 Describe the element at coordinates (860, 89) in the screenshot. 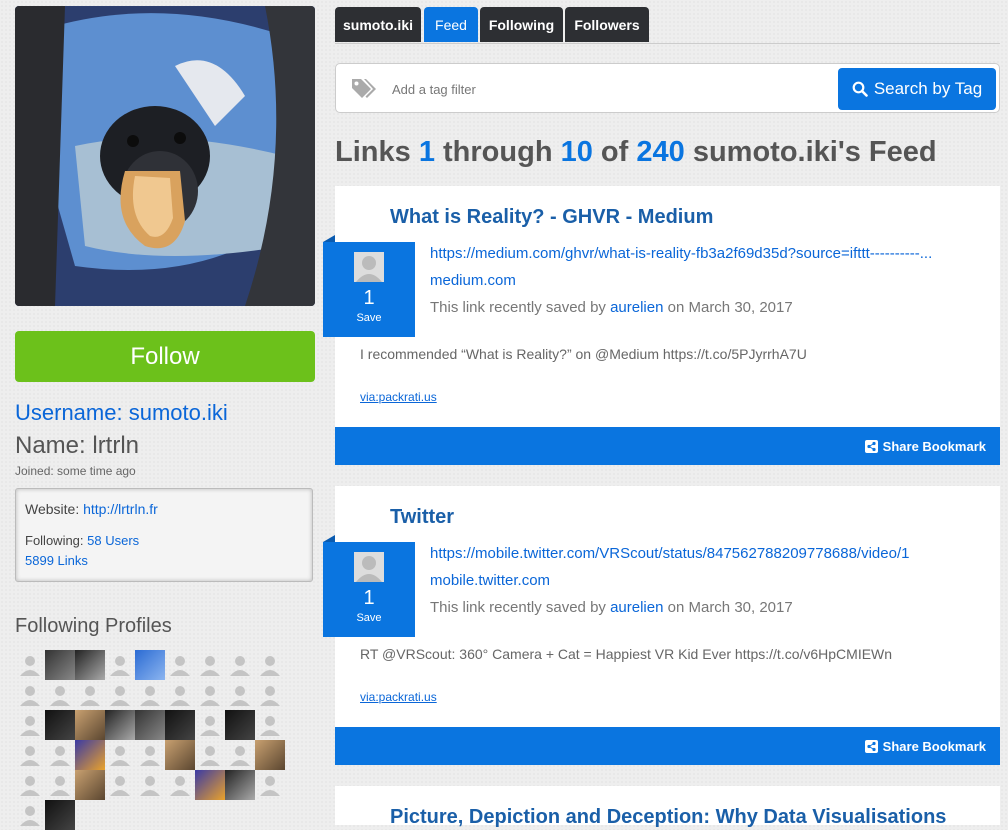

I see `search-icon` at that location.